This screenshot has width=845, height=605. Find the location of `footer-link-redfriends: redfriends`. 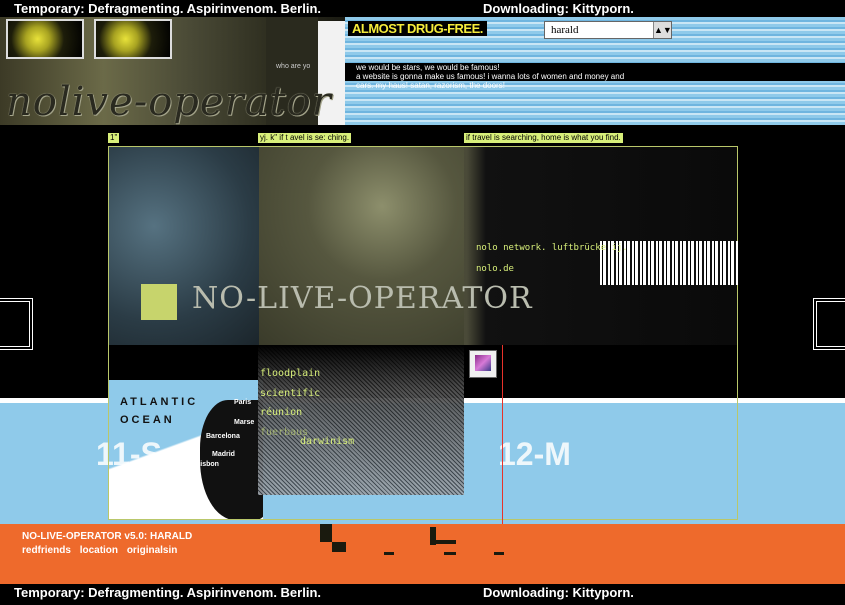

footer-link-redfriends: redfriends is located at coordinates (46, 550).